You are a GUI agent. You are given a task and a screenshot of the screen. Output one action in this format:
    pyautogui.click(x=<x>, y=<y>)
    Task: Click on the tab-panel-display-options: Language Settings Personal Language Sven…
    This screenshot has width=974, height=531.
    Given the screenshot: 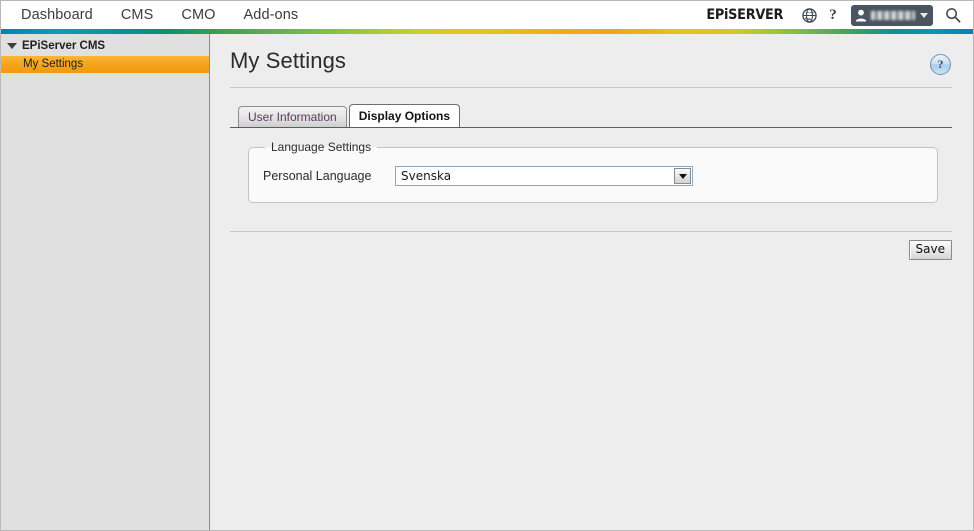 What is the action you would take?
    pyautogui.click(x=592, y=165)
    